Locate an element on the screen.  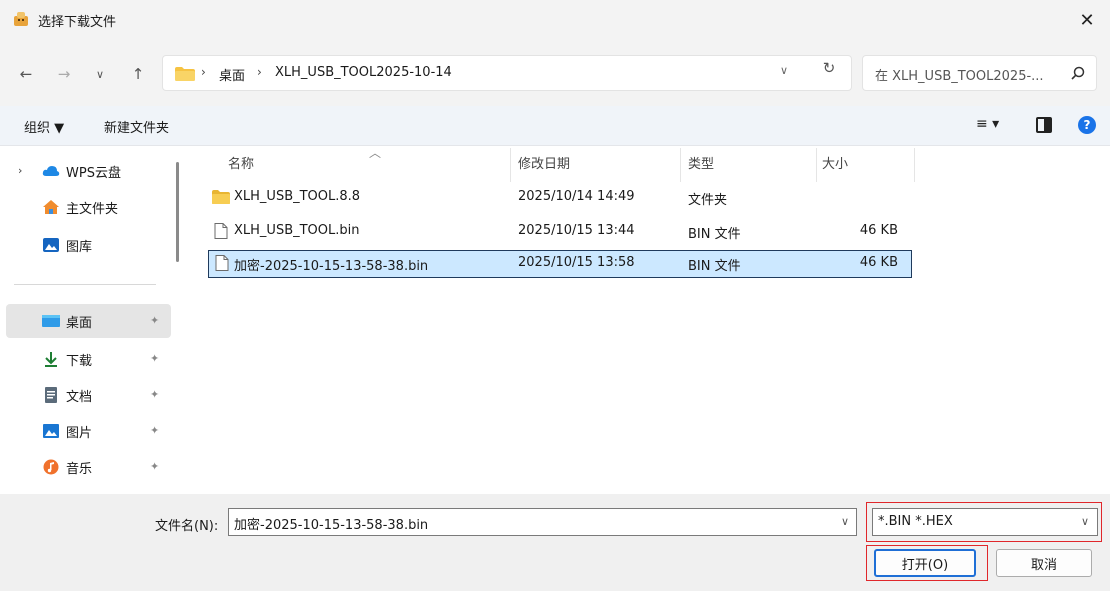
arrow-right-icon: → is located at coordinates (64, 74).